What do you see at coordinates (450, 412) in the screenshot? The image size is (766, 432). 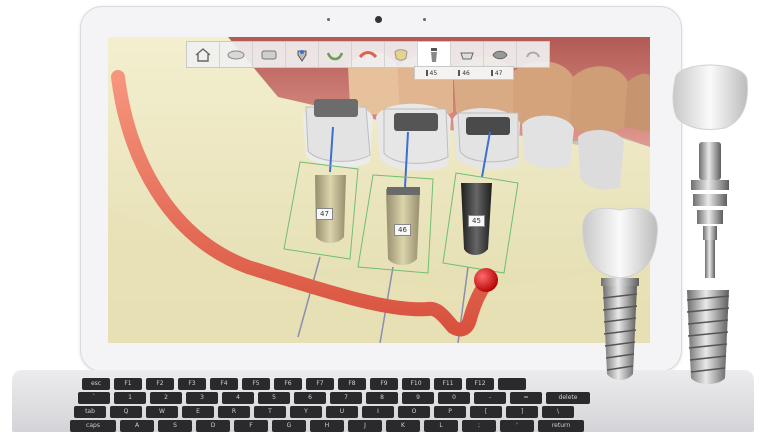 I see `key: P` at bounding box center [450, 412].